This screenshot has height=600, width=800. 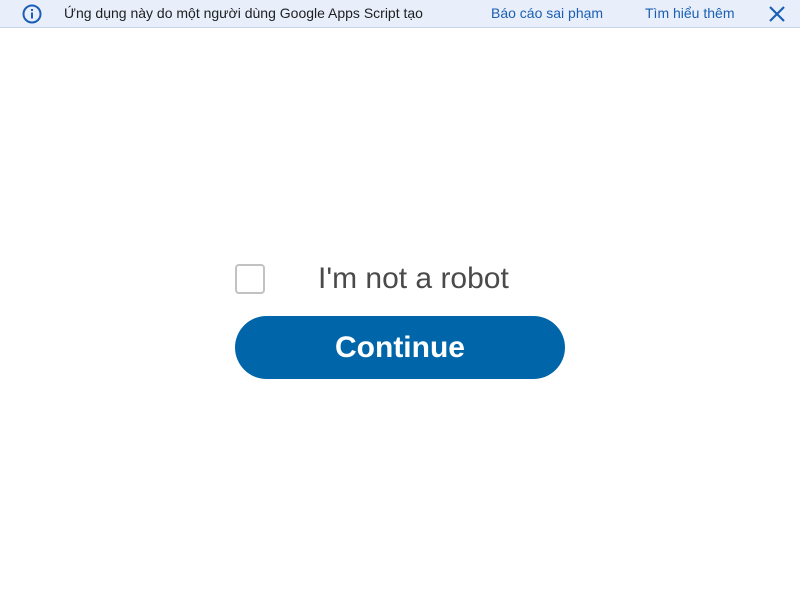 What do you see at coordinates (400, 347) in the screenshot?
I see `continue-button: Continue` at bounding box center [400, 347].